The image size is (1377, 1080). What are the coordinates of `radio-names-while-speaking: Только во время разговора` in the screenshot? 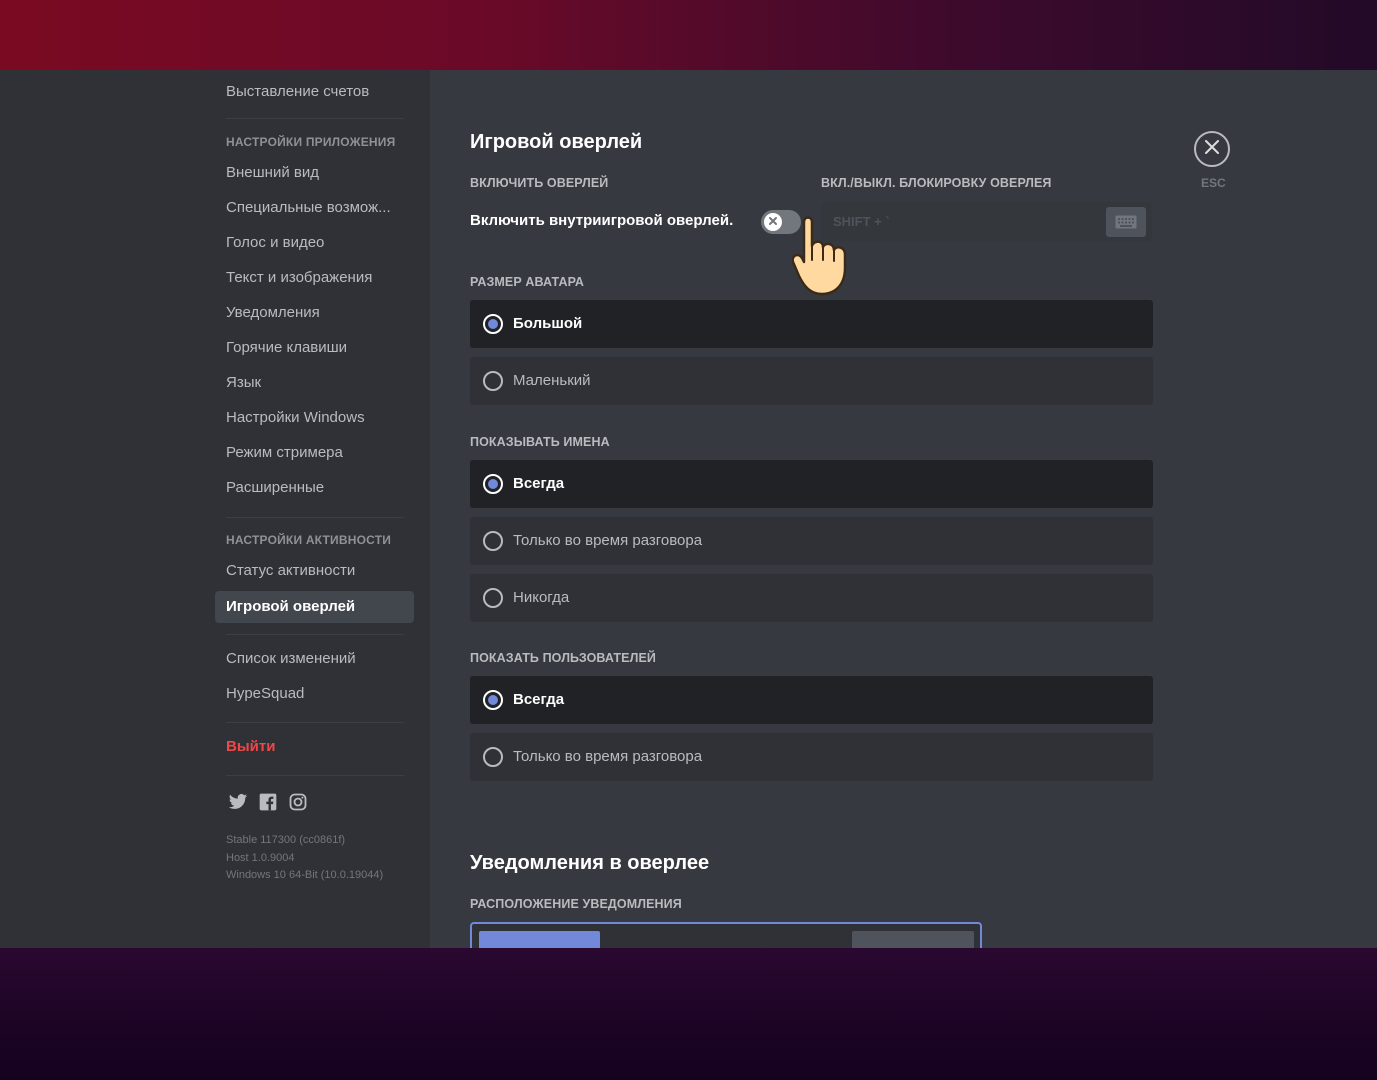 It's located at (811, 541).